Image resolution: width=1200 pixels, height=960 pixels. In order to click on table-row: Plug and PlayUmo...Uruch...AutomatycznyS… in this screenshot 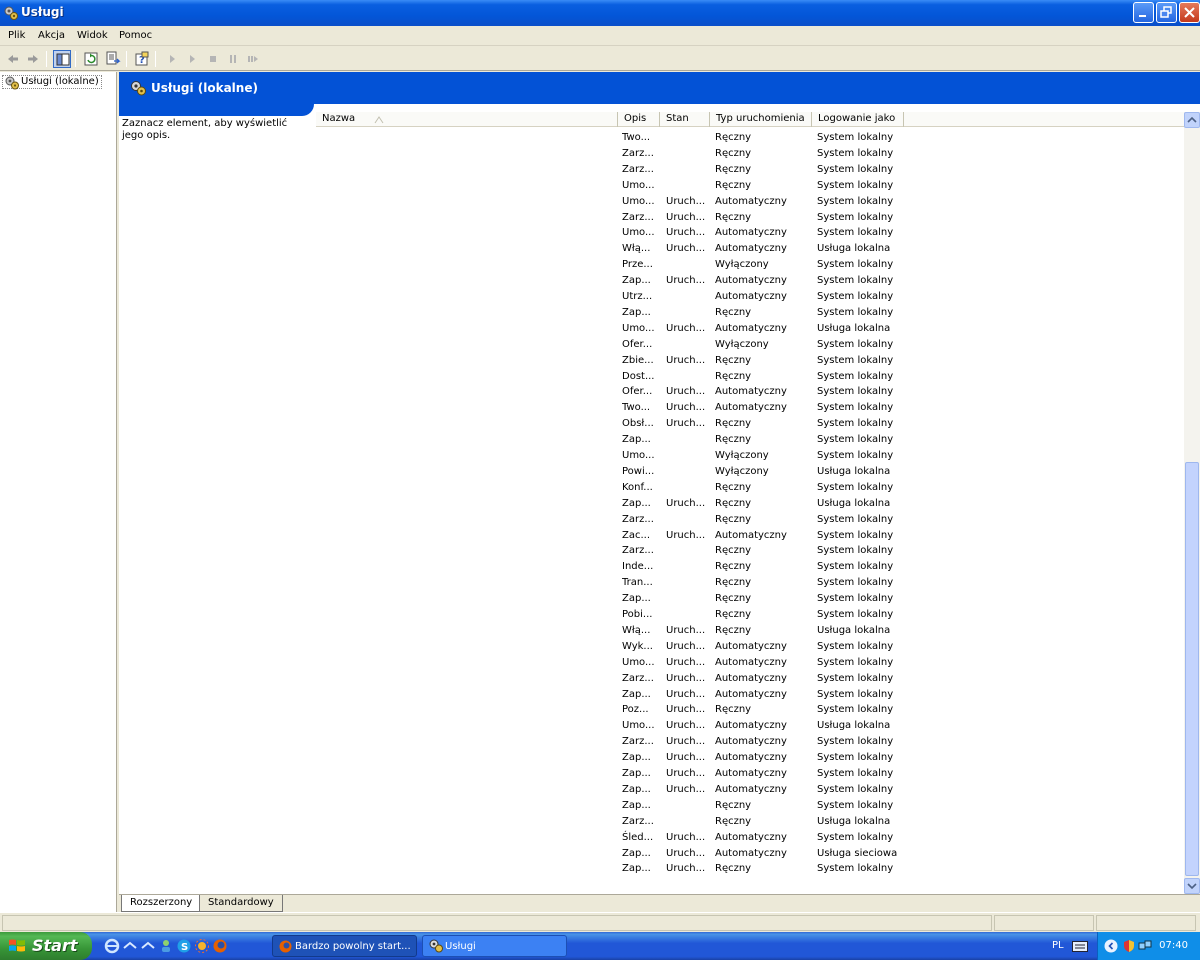, I will do `click(750, 202)`.